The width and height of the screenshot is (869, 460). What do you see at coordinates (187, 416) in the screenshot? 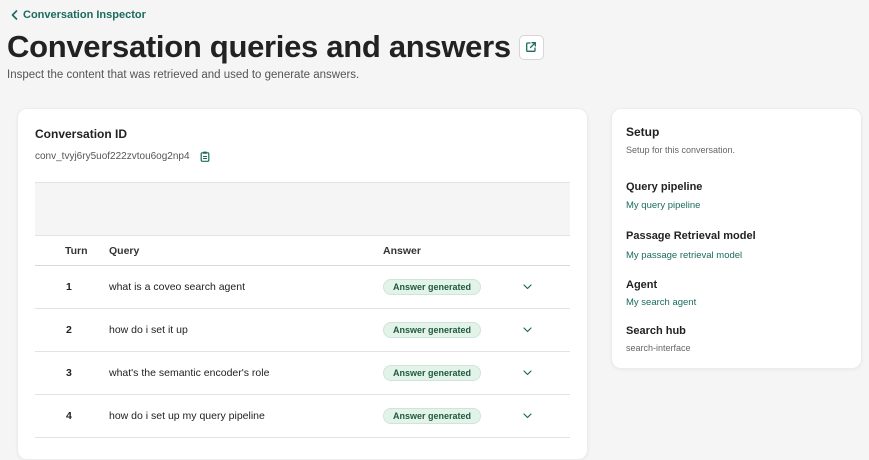
I see `query-cell: how do i set up my query pipeline` at bounding box center [187, 416].